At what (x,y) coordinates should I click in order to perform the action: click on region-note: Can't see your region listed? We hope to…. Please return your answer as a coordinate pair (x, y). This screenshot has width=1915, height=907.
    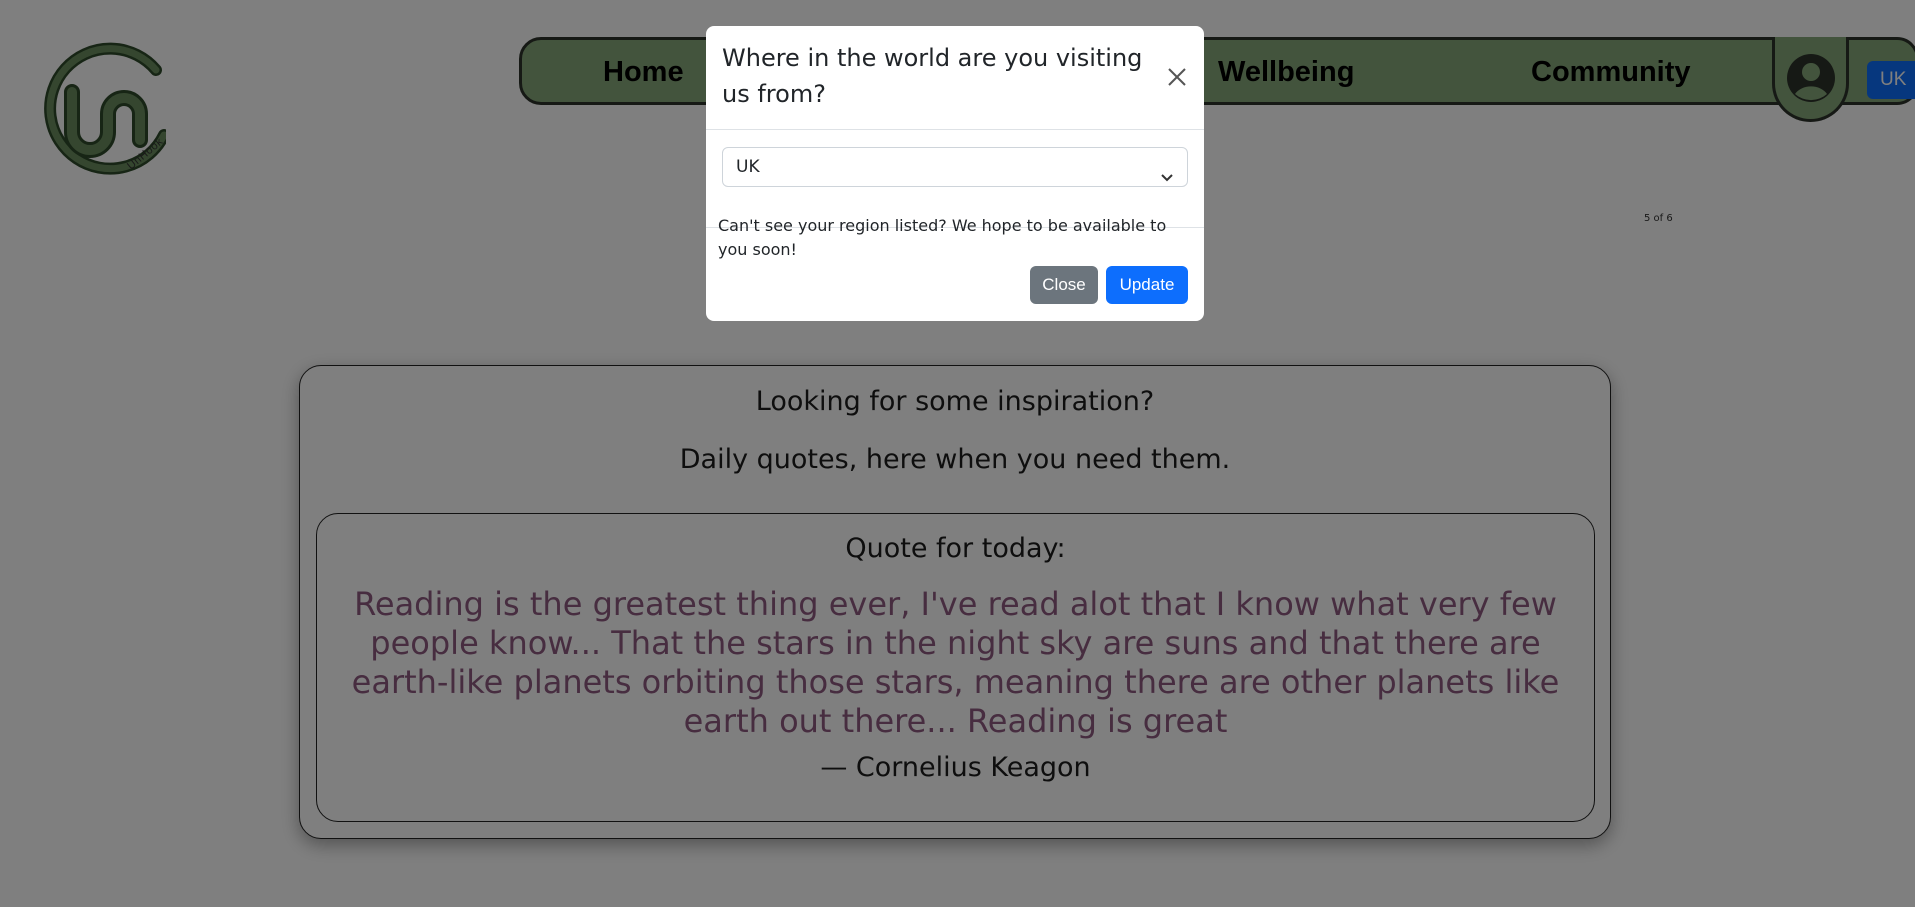
    Looking at the image, I should click on (942, 237).